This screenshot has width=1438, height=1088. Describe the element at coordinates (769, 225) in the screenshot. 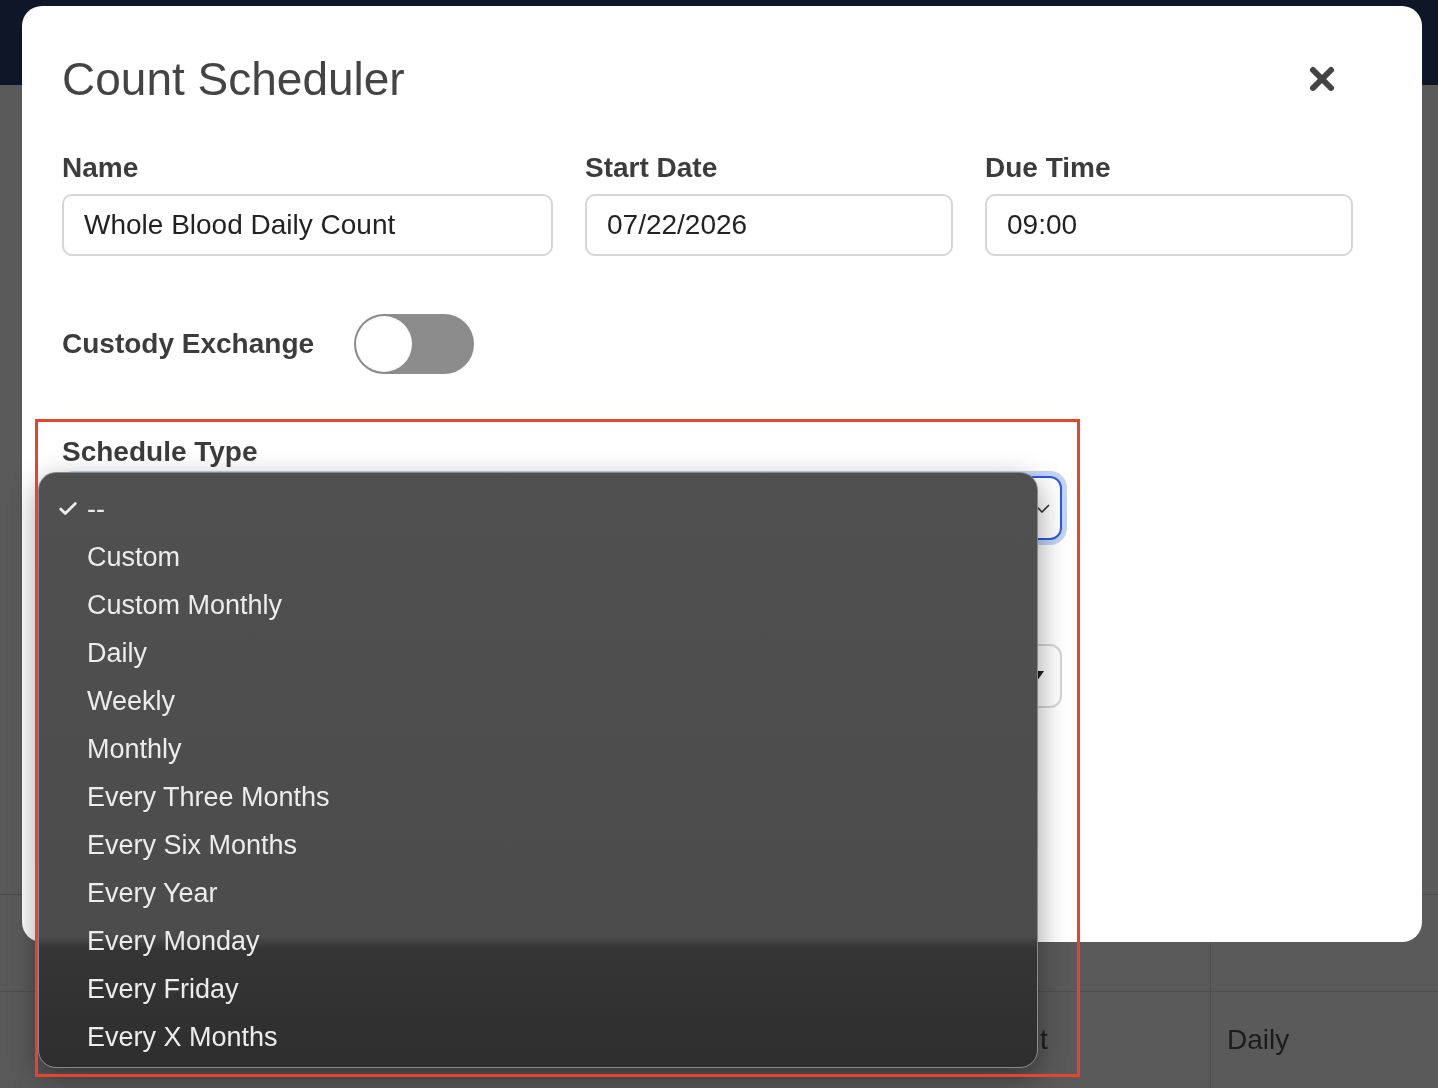

I see `input-field: 07/22/2026` at that location.